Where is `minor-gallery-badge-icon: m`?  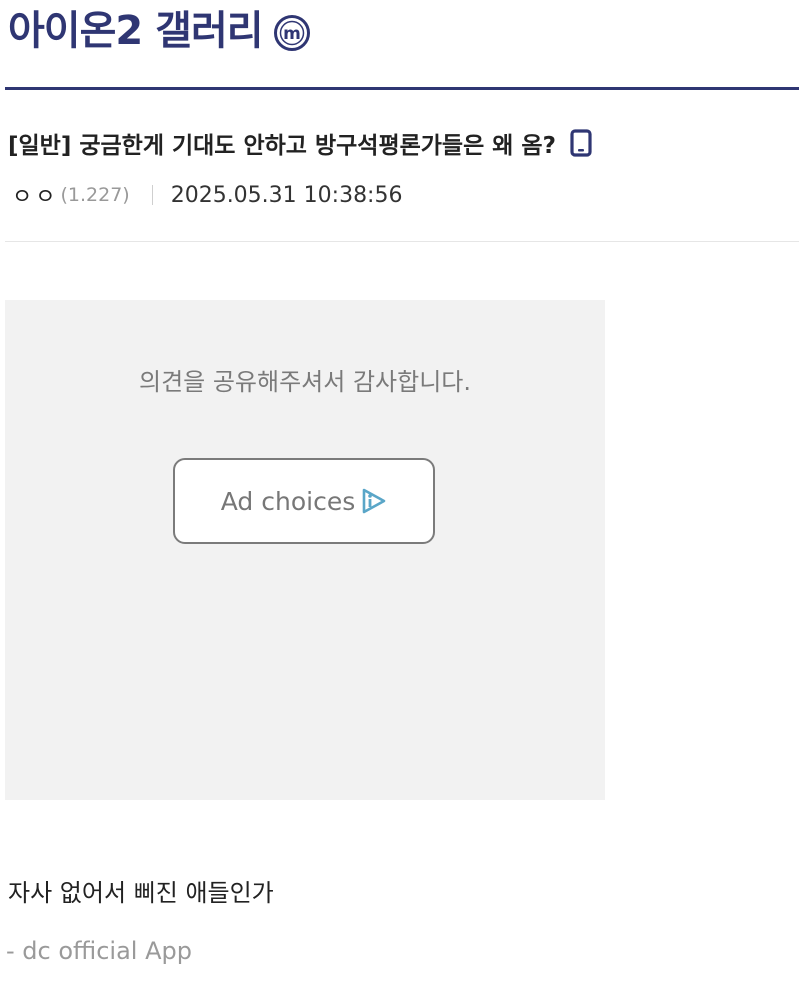 minor-gallery-badge-icon: m is located at coordinates (292, 33).